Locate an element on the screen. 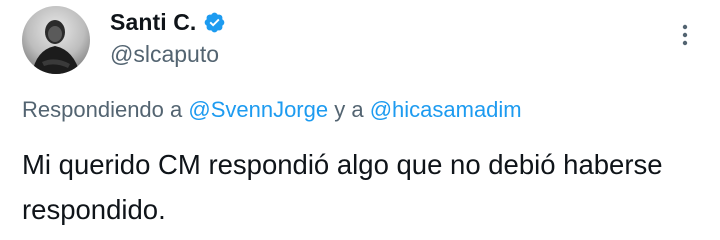 The image size is (720, 240). author-name-row: Santi C. is located at coordinates (168, 22).